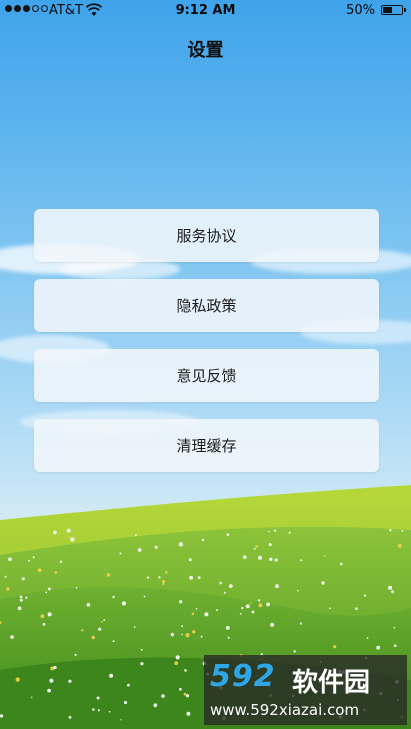  Describe the element at coordinates (205, 11) in the screenshot. I see `status-bar: AT&T 9:12 AM 50%` at that location.